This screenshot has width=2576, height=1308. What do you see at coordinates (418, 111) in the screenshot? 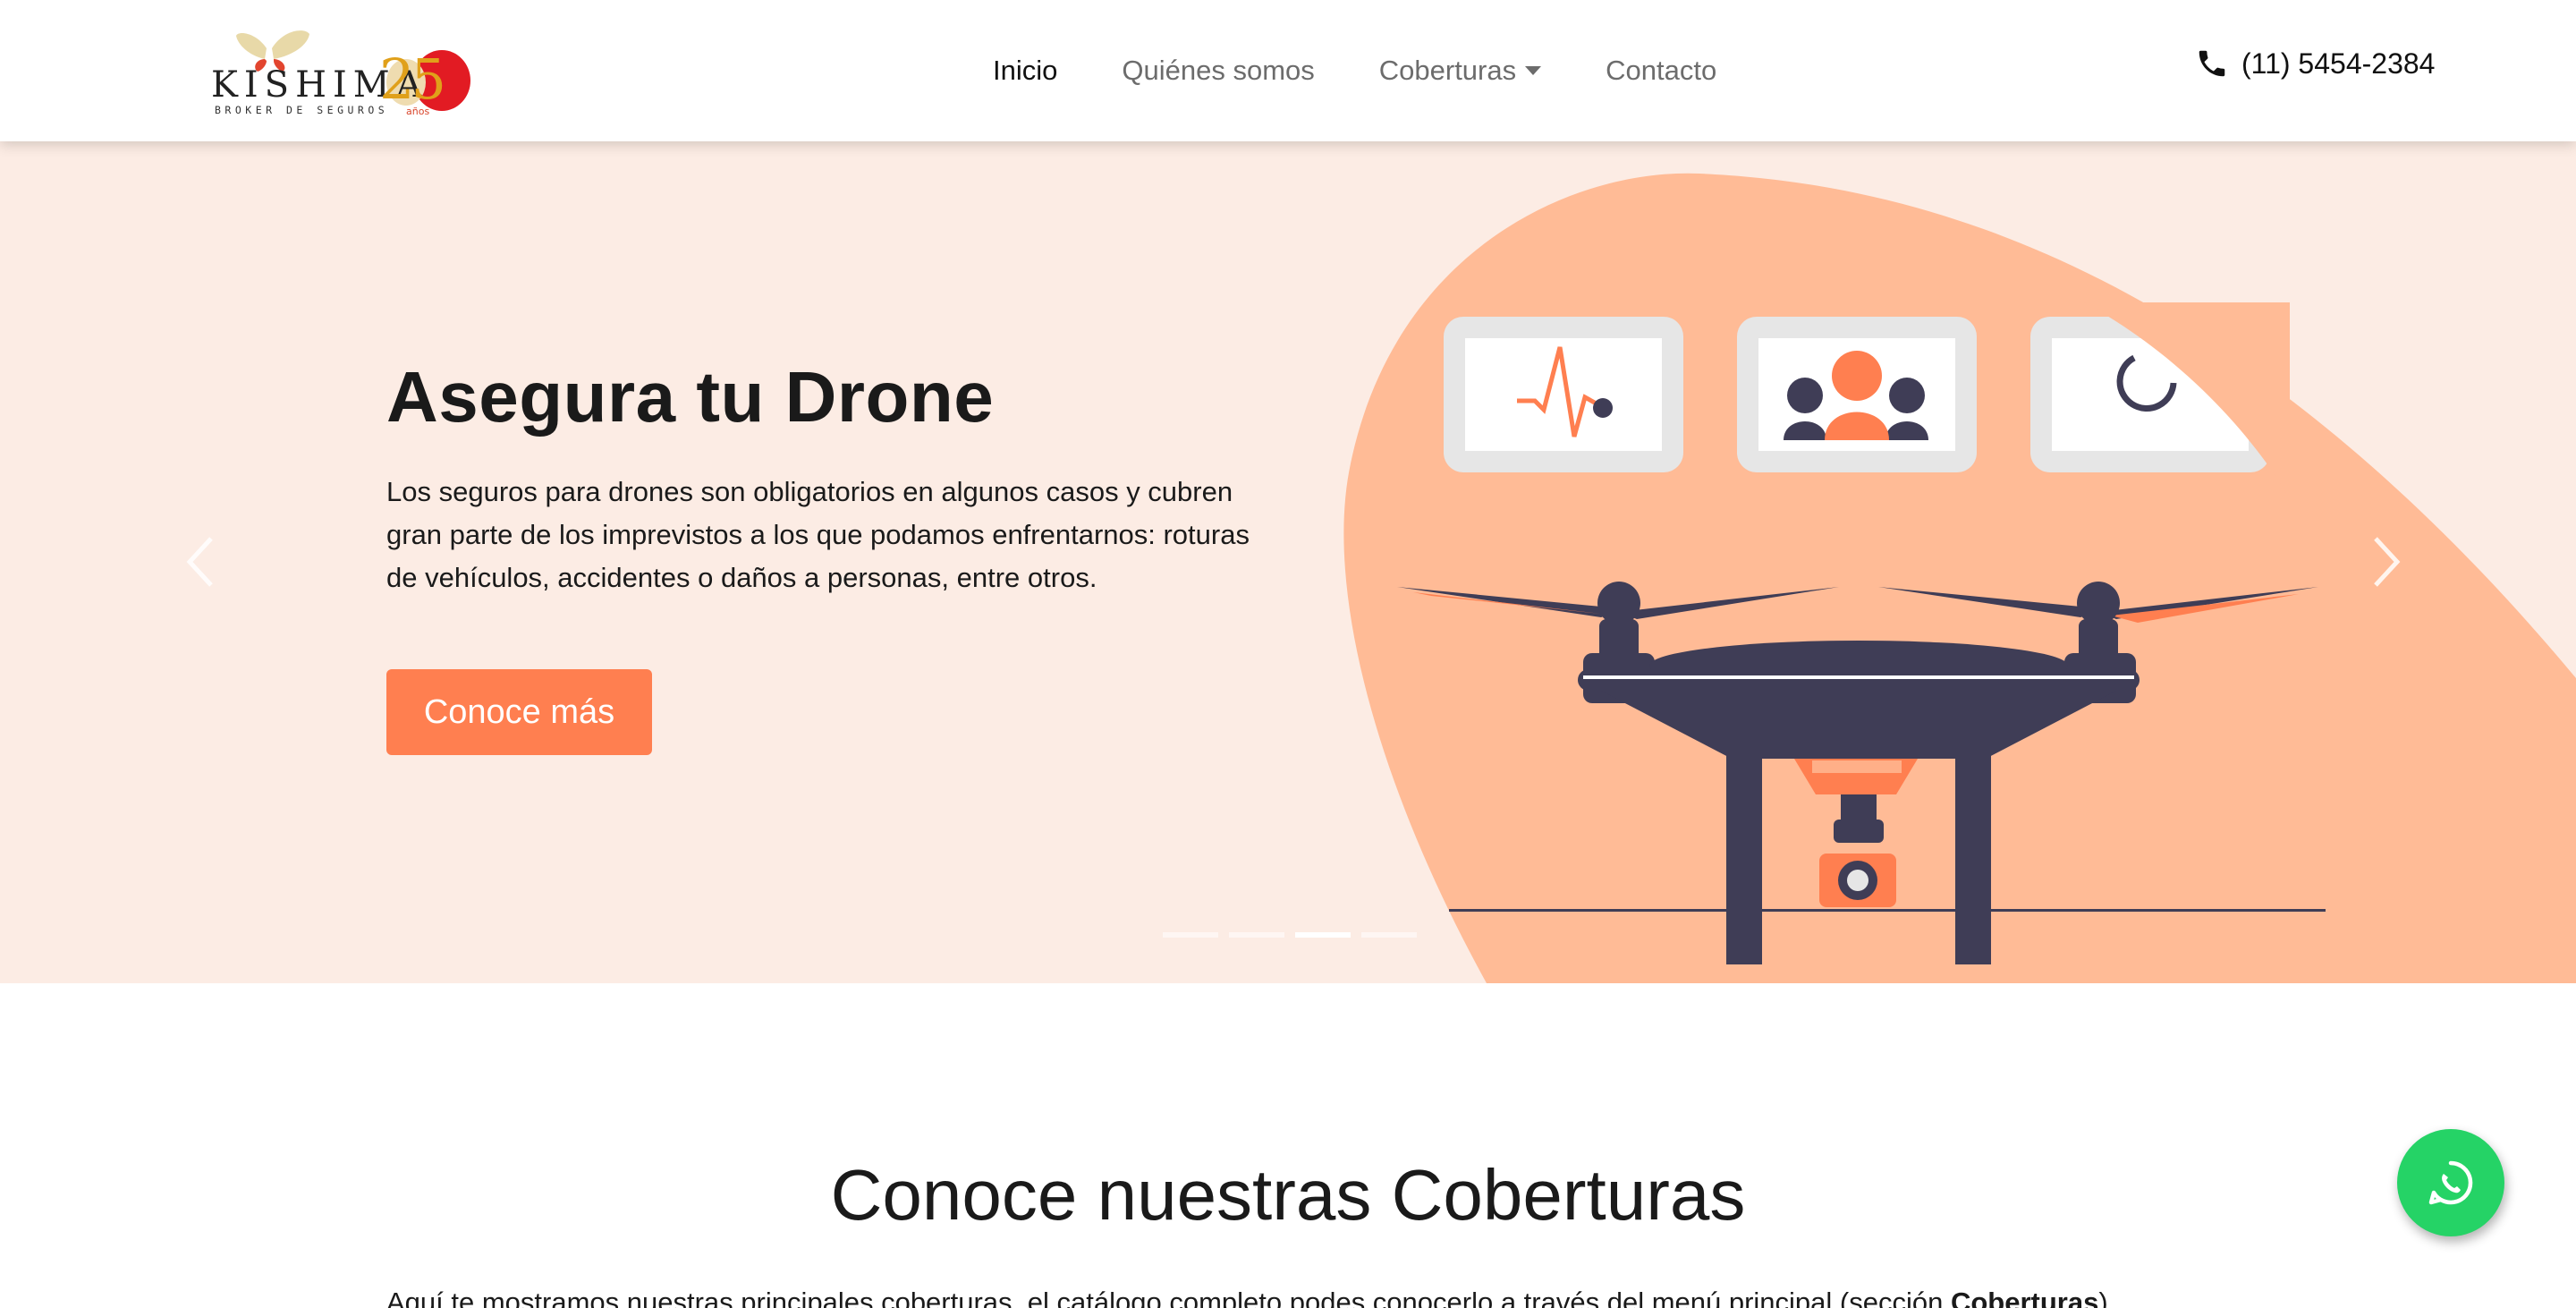
I see `brand-anniversary-label: años` at bounding box center [418, 111].